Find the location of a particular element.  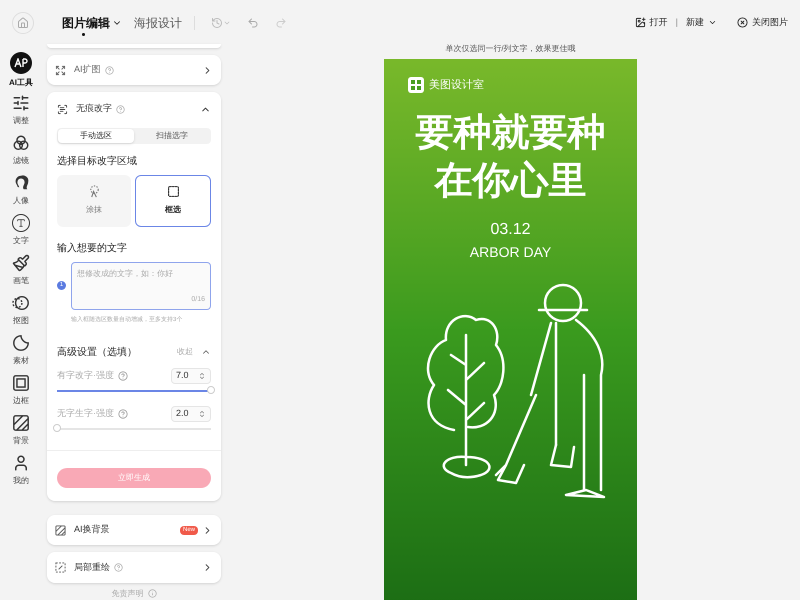

slider-label: 无字生字·强度 is located at coordinates (85, 413).